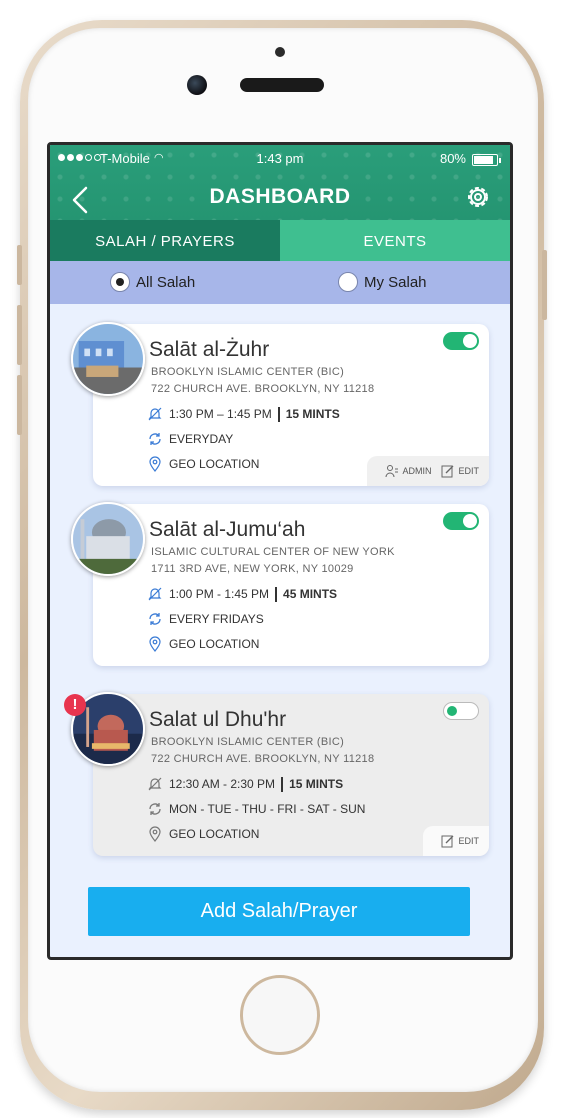 This screenshot has width=565, height=1118. What do you see at coordinates (166, 282) in the screenshot?
I see `filter-all-label: All Salah` at bounding box center [166, 282].